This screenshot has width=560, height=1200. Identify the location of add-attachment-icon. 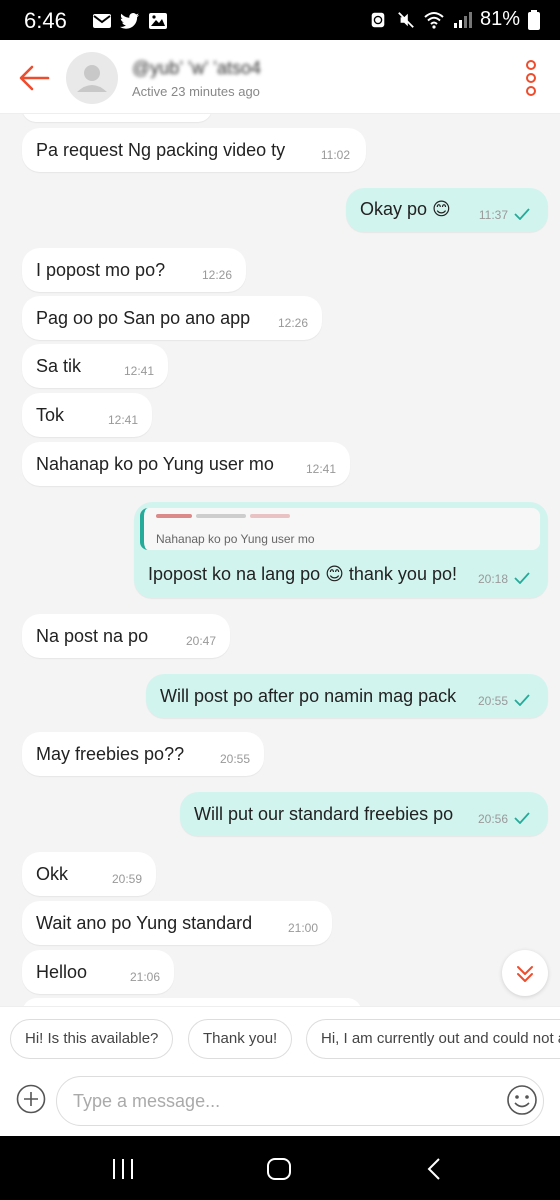
(31, 1099).